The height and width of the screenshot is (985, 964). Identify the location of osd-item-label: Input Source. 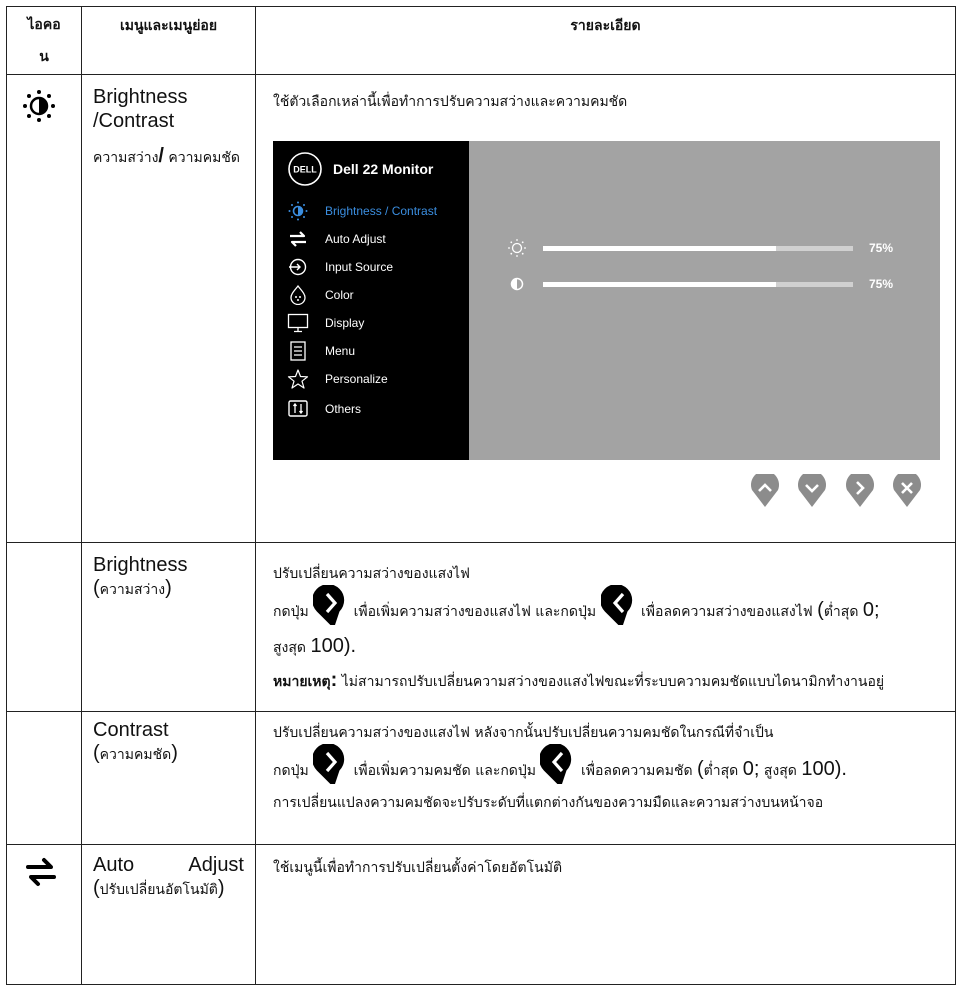
(359, 267).